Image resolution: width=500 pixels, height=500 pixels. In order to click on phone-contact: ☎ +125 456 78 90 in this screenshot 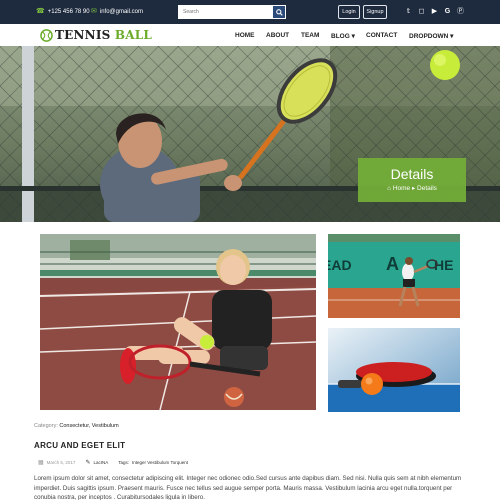, I will do `click(63, 11)`.